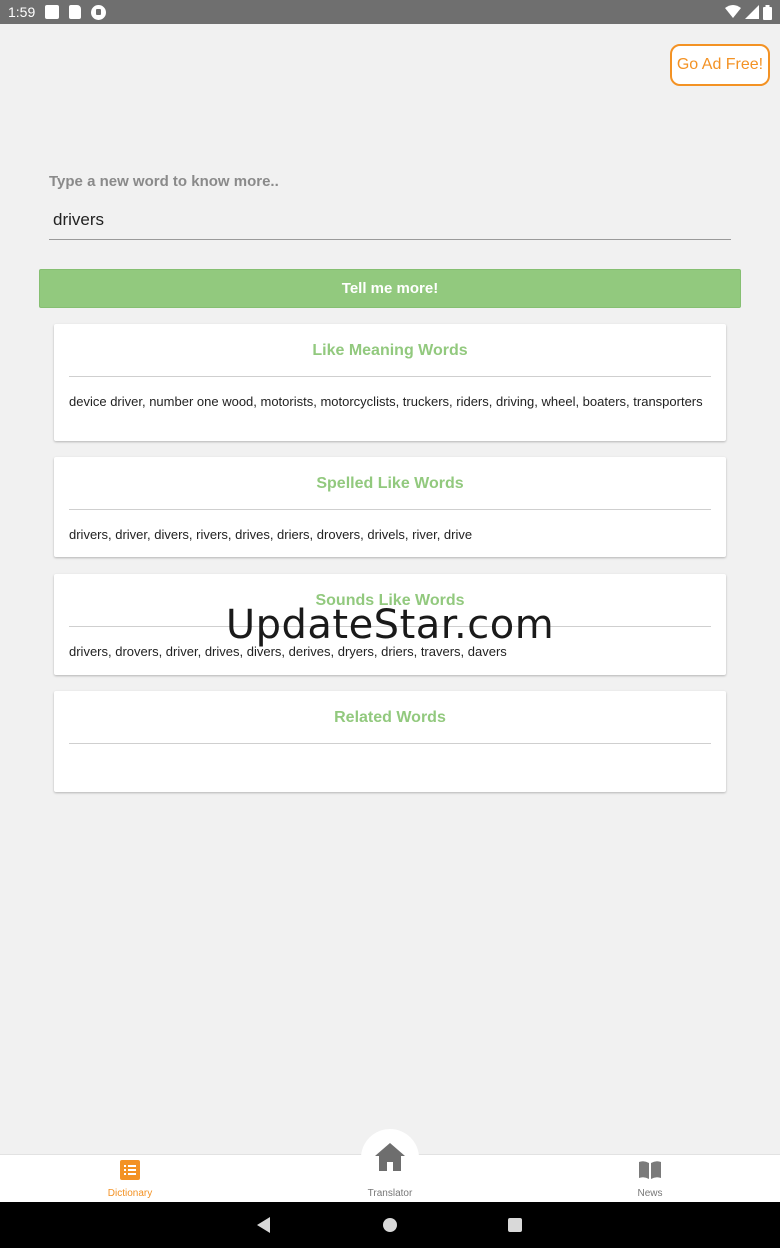  I want to click on nav-news-label: News, so click(650, 1193).